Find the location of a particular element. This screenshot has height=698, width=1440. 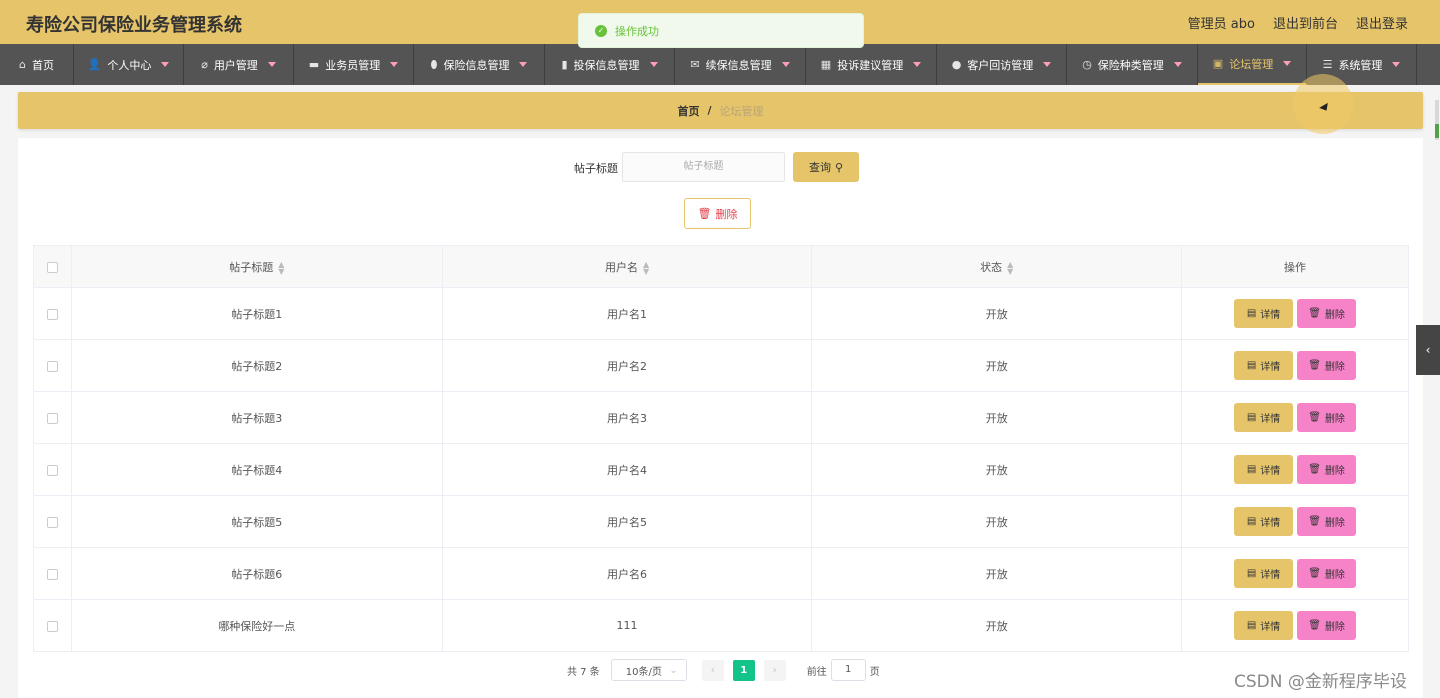

nav-item-label: 论坛管理 is located at coordinates (1251, 64).